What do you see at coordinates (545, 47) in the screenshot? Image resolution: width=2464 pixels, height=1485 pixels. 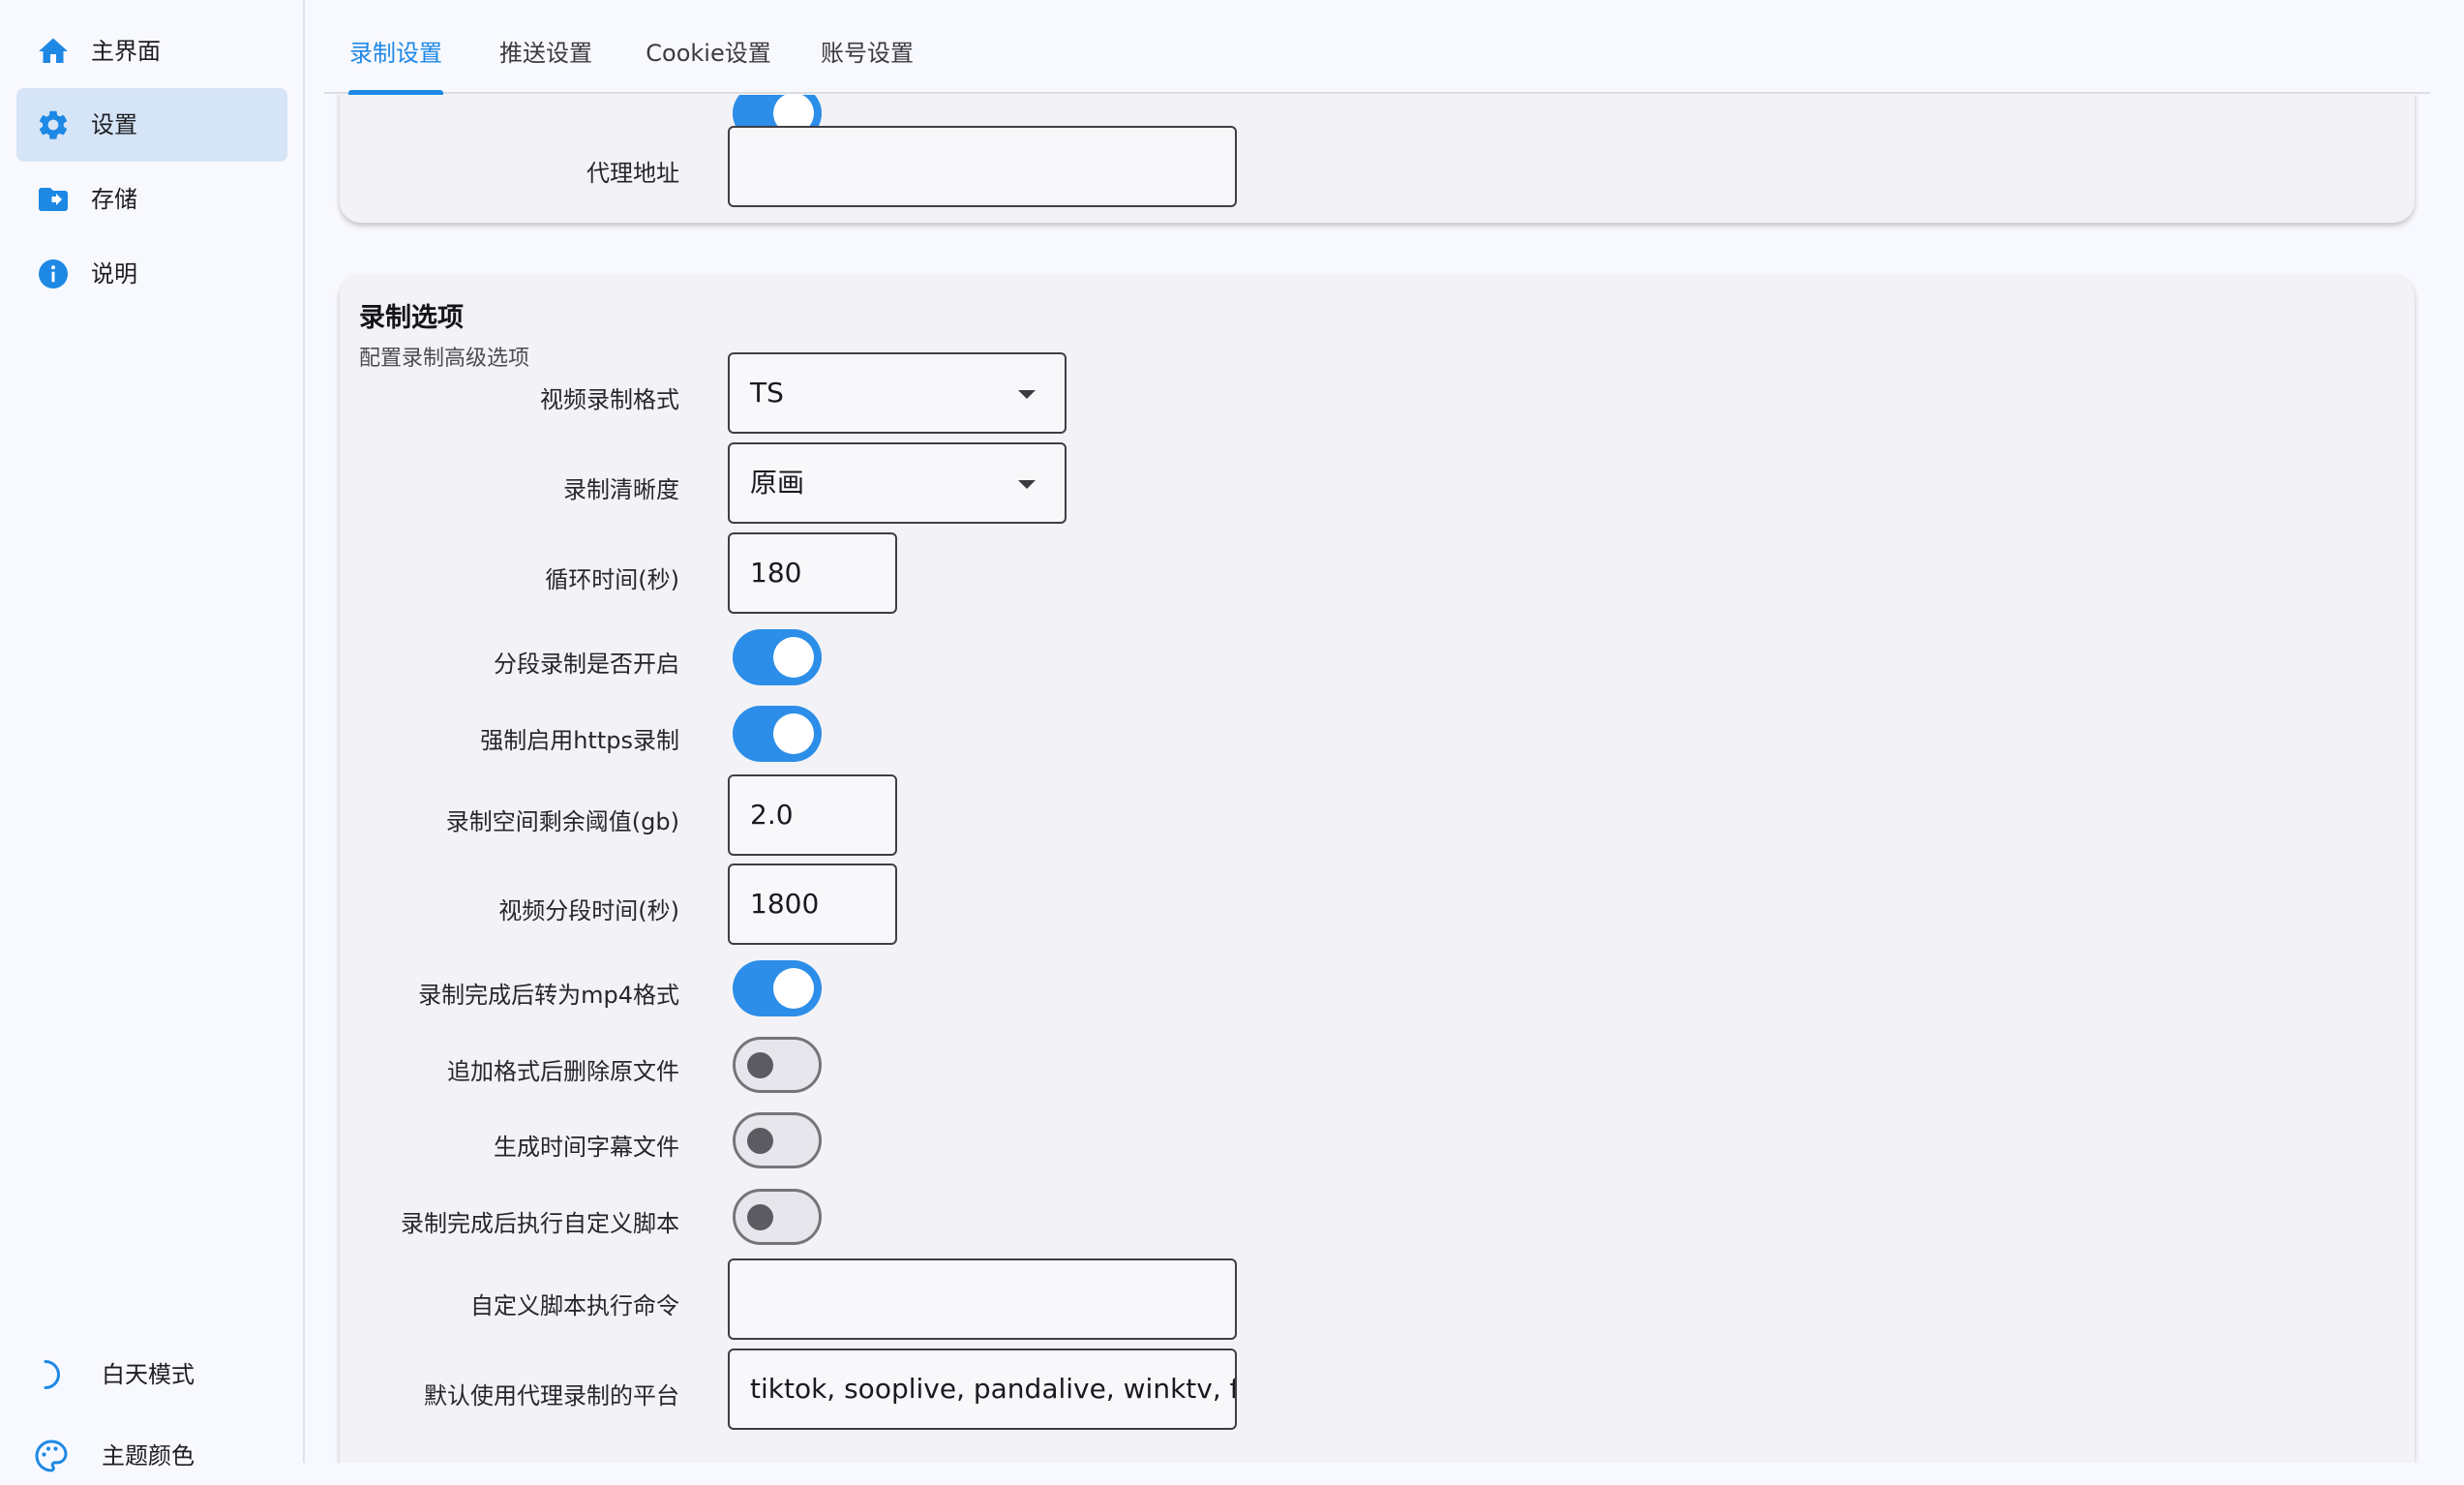 I see `tab-push-settings: 推送设置` at bounding box center [545, 47].